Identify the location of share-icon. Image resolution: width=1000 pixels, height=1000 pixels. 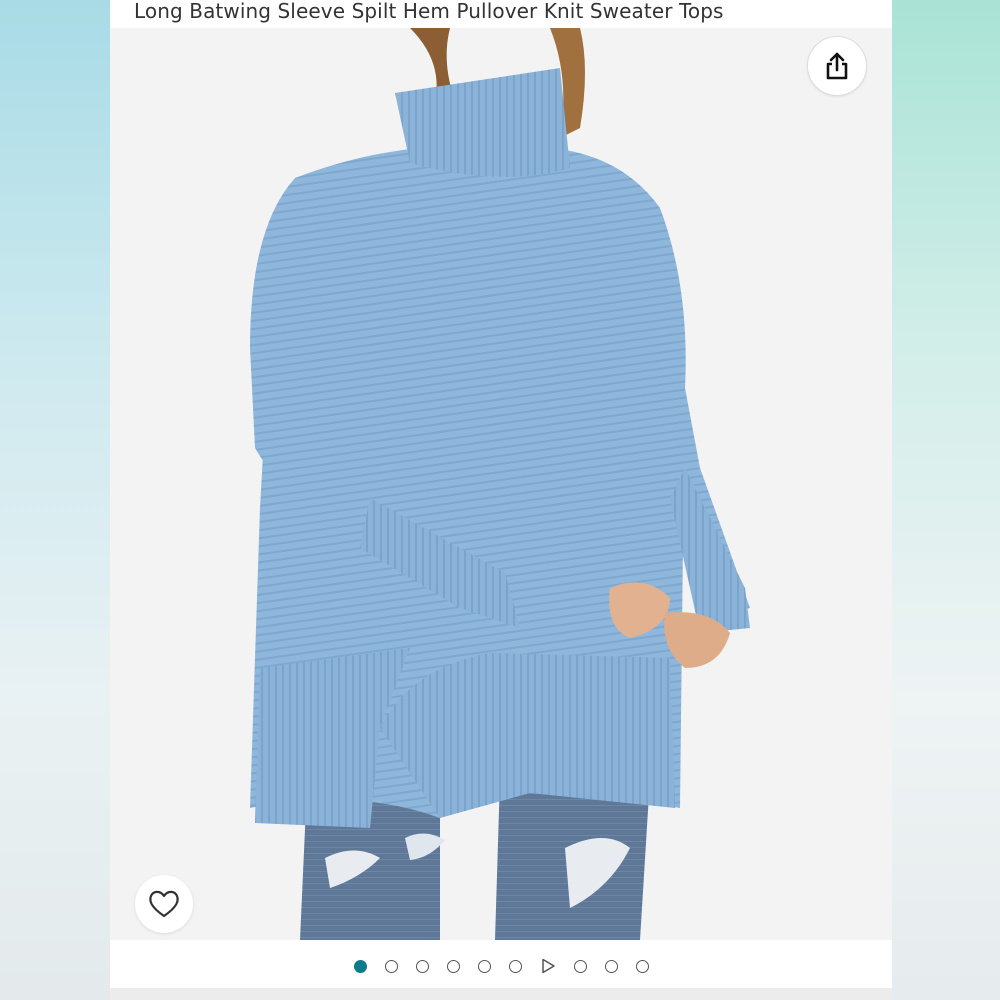
(837, 66).